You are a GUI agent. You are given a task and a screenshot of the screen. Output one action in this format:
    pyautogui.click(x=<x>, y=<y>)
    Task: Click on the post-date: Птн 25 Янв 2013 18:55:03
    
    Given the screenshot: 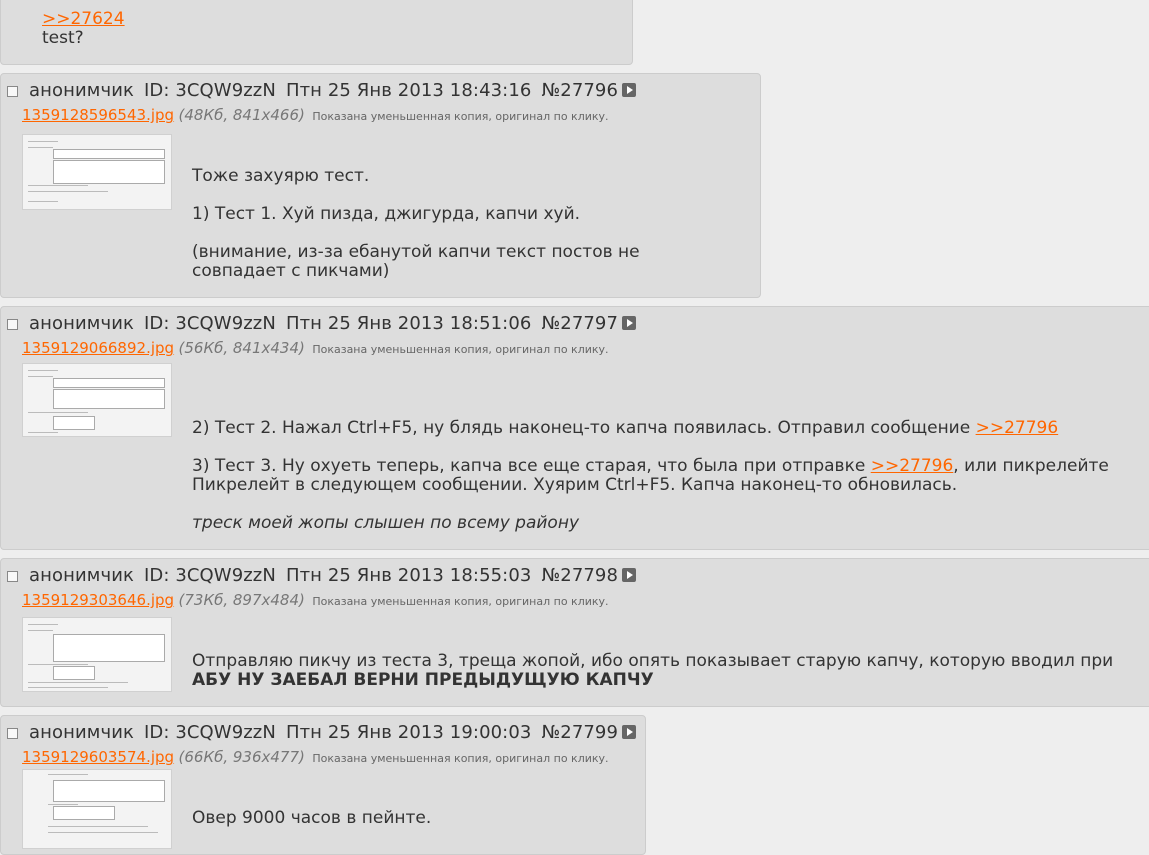 What is the action you would take?
    pyautogui.click(x=408, y=575)
    